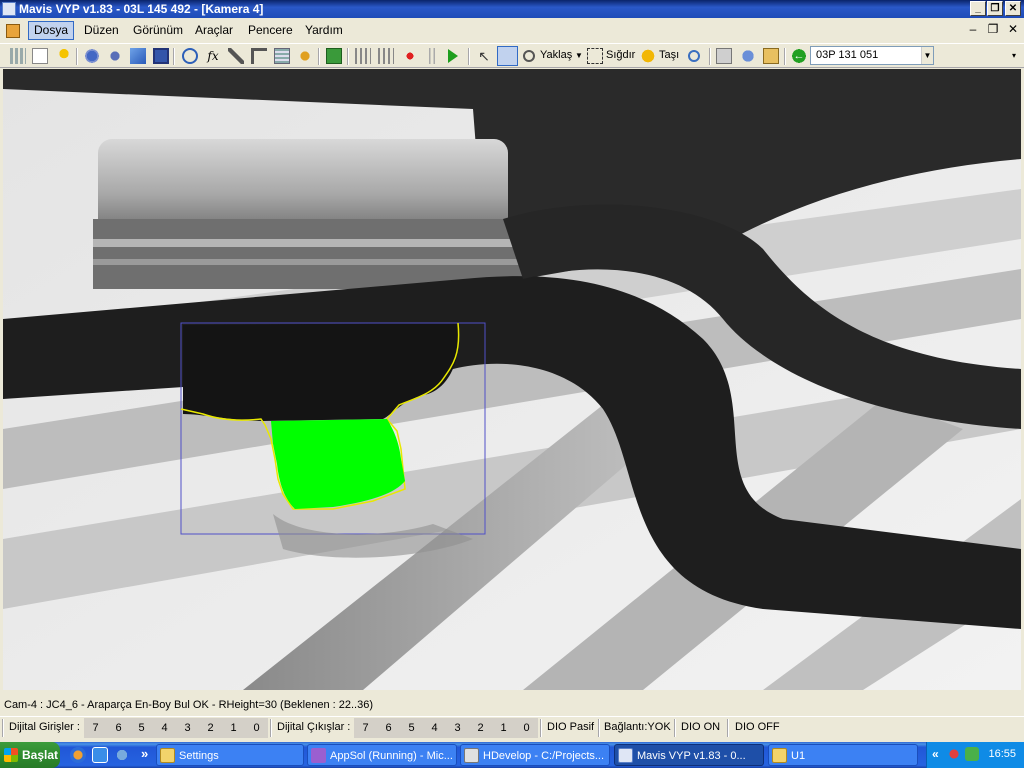 Image resolution: width=1024 pixels, height=768 pixels. Describe the element at coordinates (95, 728) in the screenshot. I see `digital-input-7: 7` at that location.